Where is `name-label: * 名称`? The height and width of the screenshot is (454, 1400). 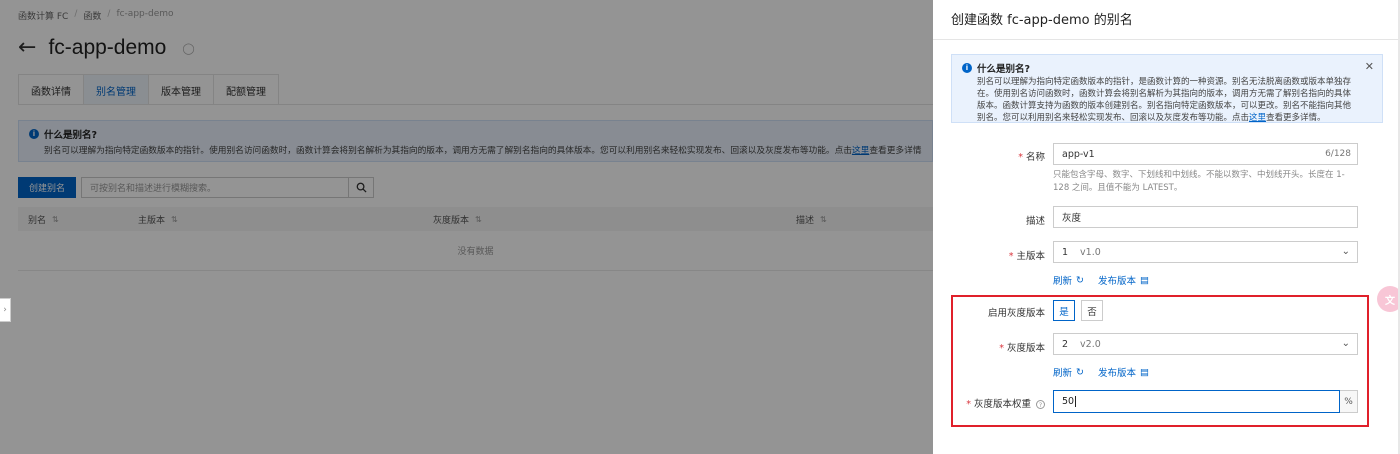 name-label: * 名称 is located at coordinates (989, 156).